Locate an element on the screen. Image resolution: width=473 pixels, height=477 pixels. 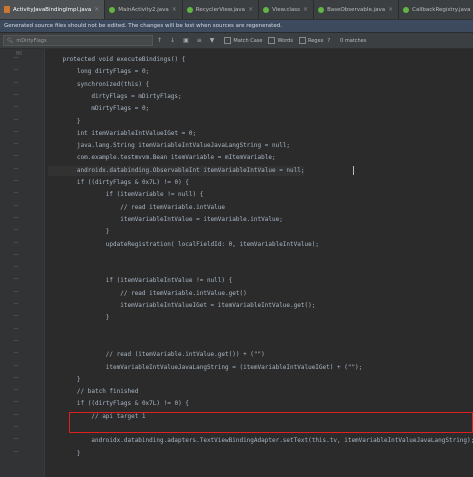
editor-tab: CallbackRegistry.java× is located at coordinates (436, 9).